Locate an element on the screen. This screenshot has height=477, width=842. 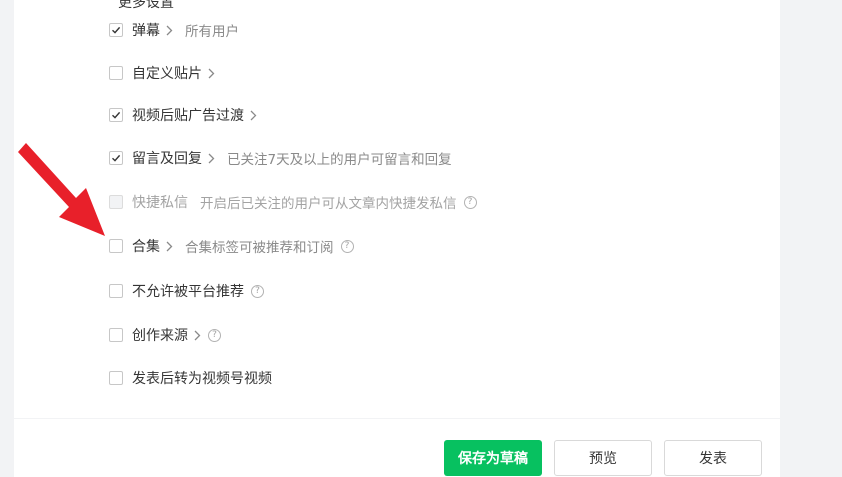
option-row: 留言及回复 已关注7天及以上的用户可留言和回复 is located at coordinates (280, 158).